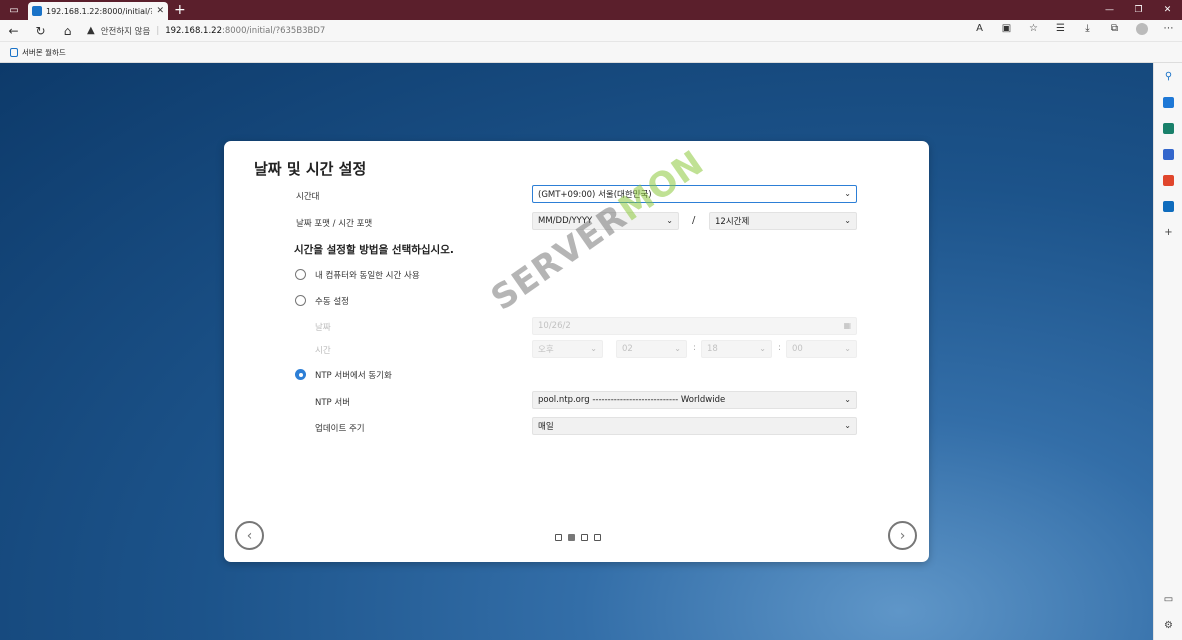  I want to click on browser-toolbar: A ▣ ☆ ☰ ⤓ ⧉ ⋯, so click(1074, 30).